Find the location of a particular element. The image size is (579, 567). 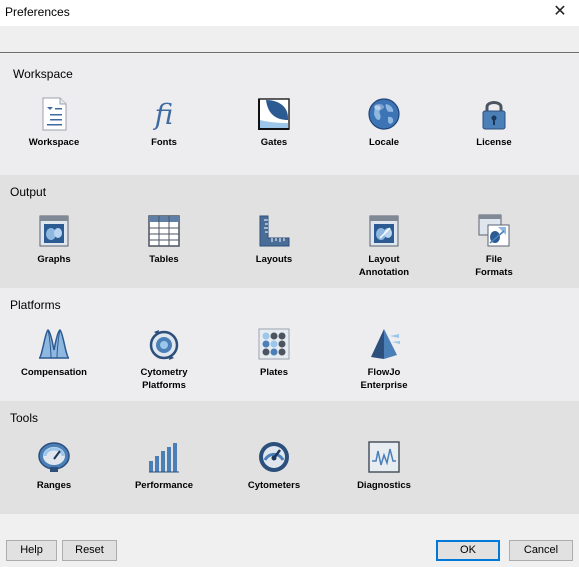

compensation-peaks-icon is located at coordinates (54, 344).